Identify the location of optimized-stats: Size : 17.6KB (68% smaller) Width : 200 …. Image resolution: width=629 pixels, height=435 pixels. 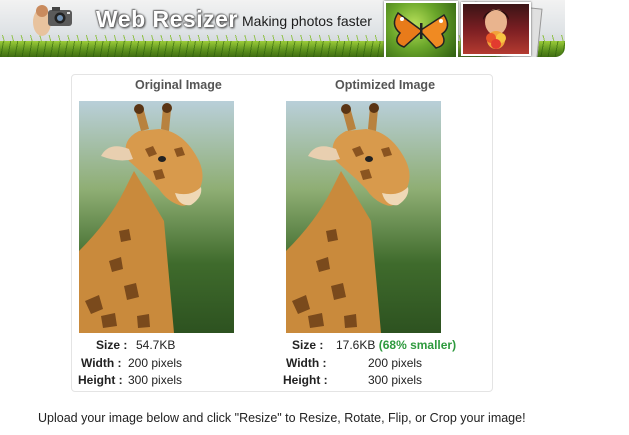
(387, 363).